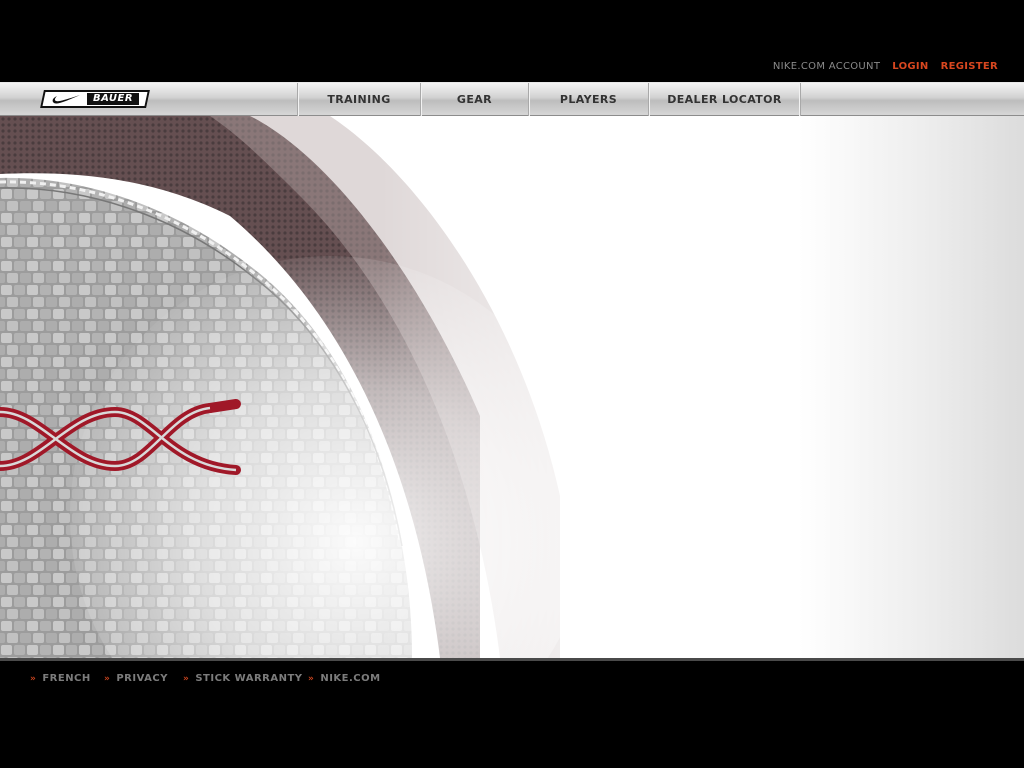 This screenshot has height=768, width=1024. I want to click on footer-link-french: » FRENCH, so click(60, 678).